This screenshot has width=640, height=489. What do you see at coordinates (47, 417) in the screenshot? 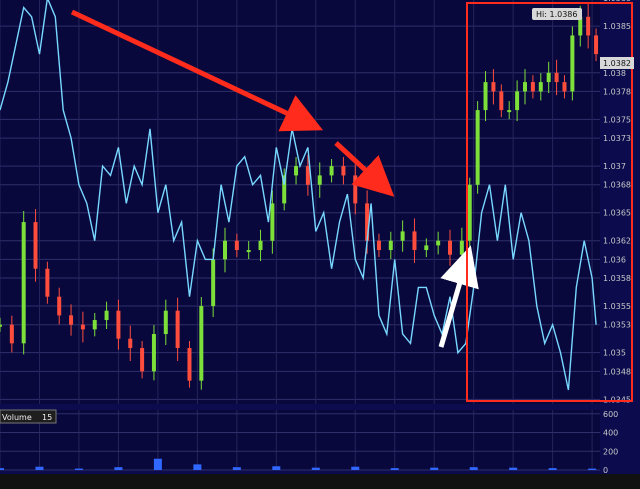
I see `volume-period-label: 15` at bounding box center [47, 417].